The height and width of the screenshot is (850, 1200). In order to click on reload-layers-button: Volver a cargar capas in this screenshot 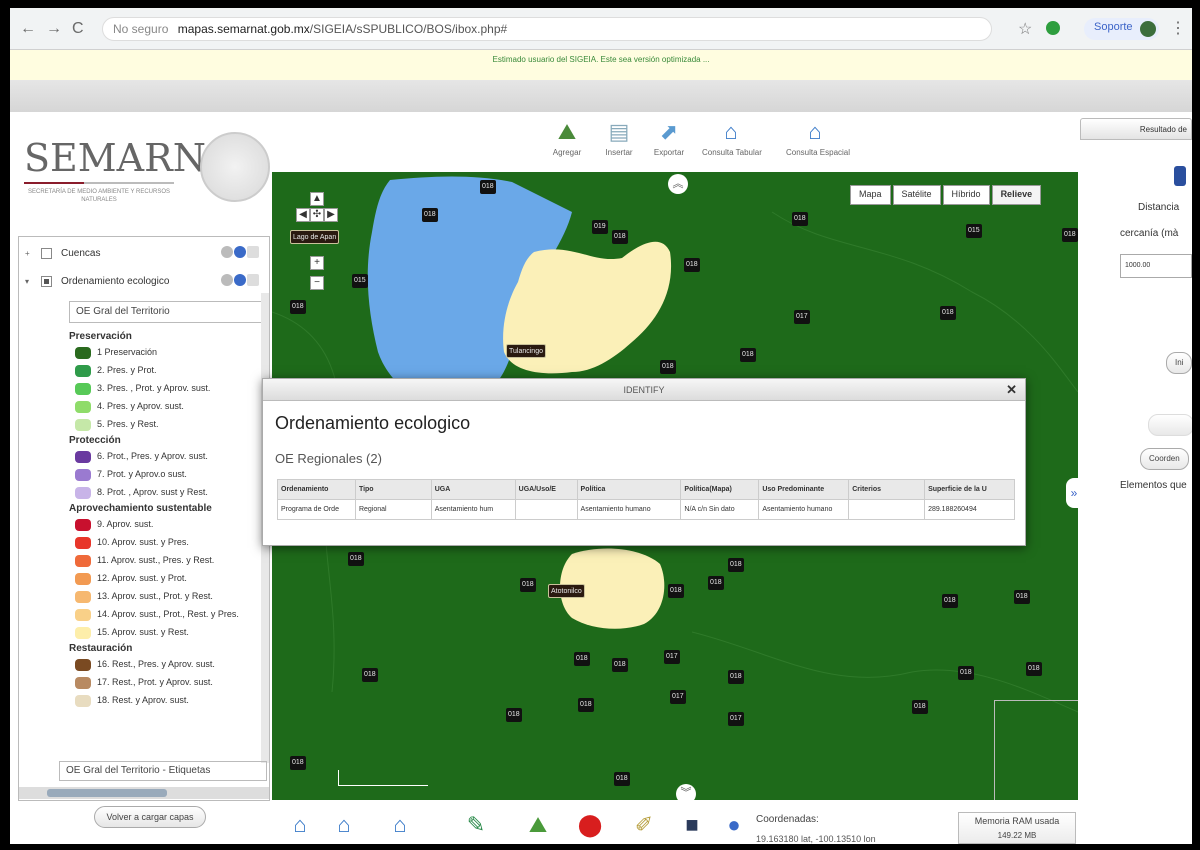, I will do `click(150, 817)`.